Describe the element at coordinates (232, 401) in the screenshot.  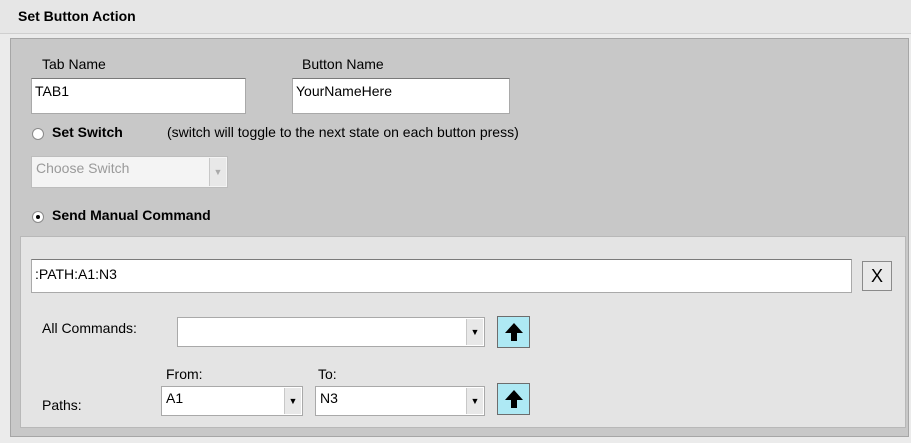
I see `path-from-select: A1 ▼` at that location.